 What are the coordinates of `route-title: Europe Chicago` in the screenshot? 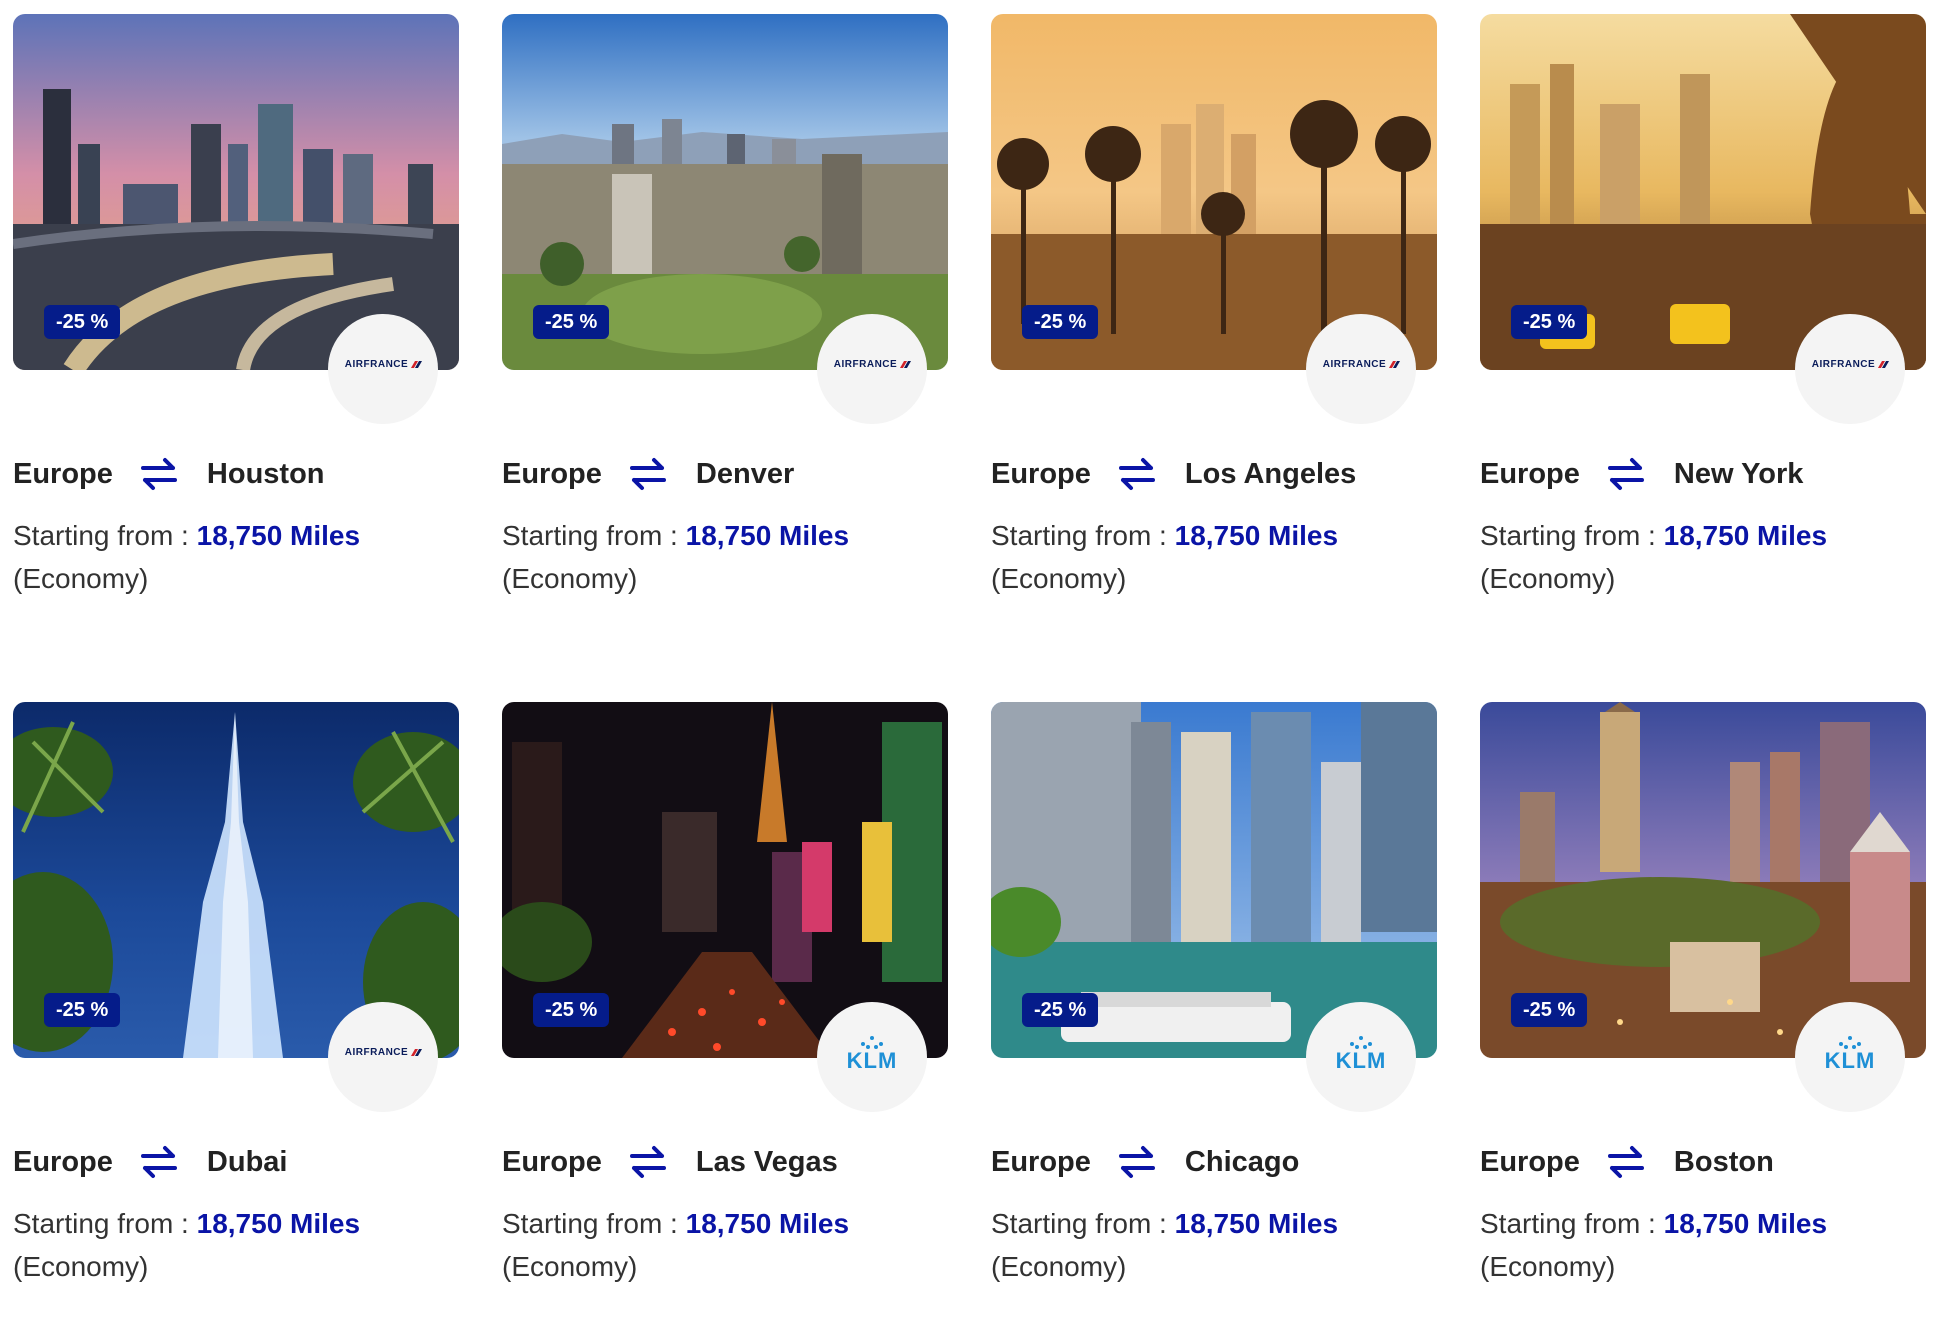 It's located at (1145, 1162).